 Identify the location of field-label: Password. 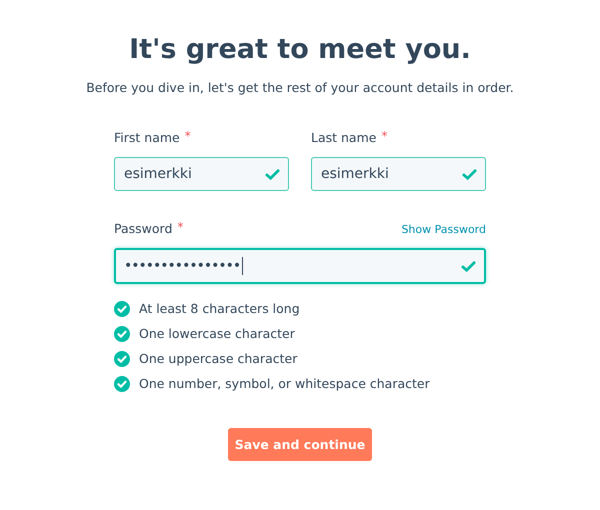
(143, 228).